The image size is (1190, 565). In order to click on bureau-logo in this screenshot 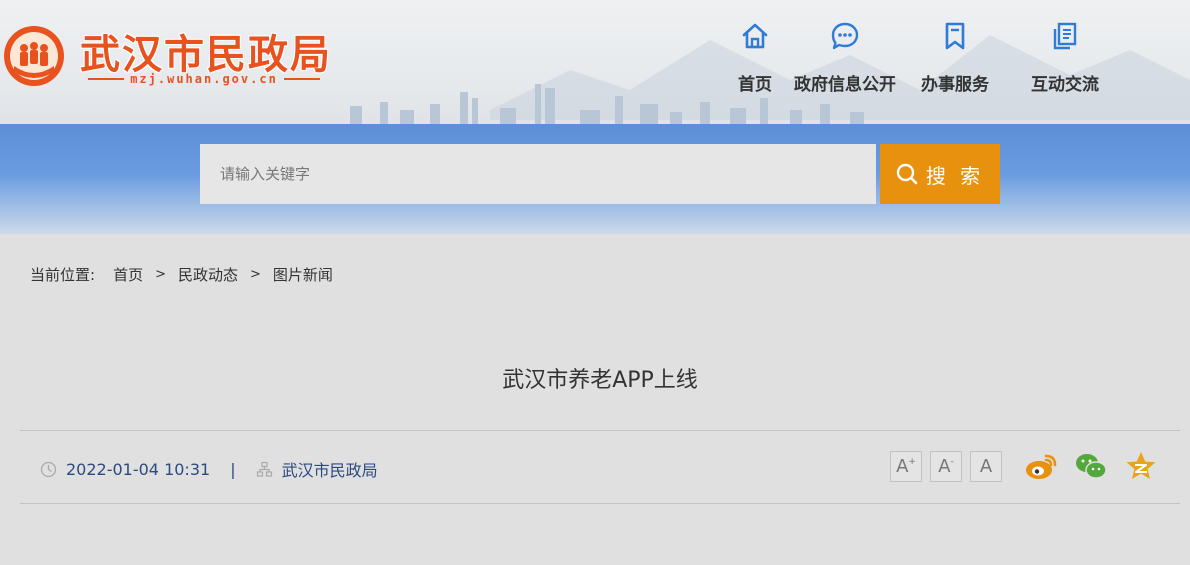, I will do `click(34, 56)`.